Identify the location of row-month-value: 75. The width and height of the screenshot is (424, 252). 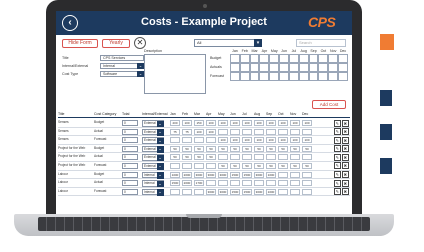
(175, 131).